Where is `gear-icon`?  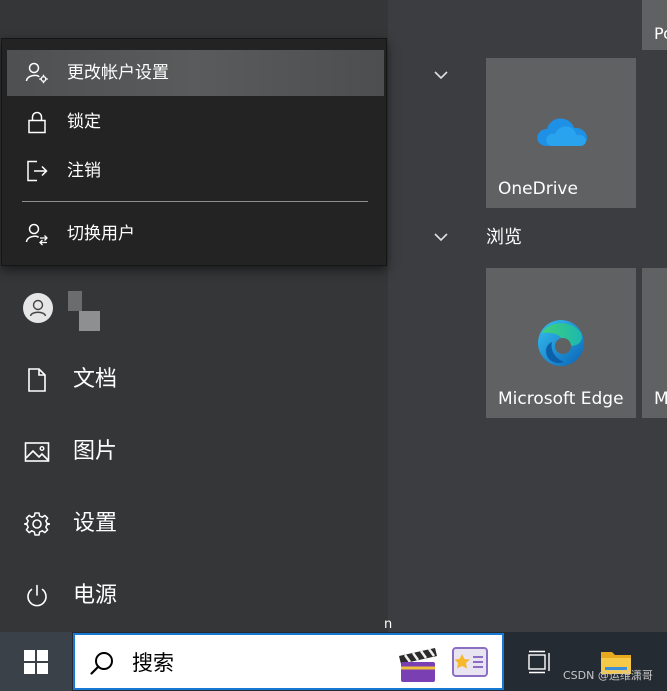
gear-icon is located at coordinates (37, 524).